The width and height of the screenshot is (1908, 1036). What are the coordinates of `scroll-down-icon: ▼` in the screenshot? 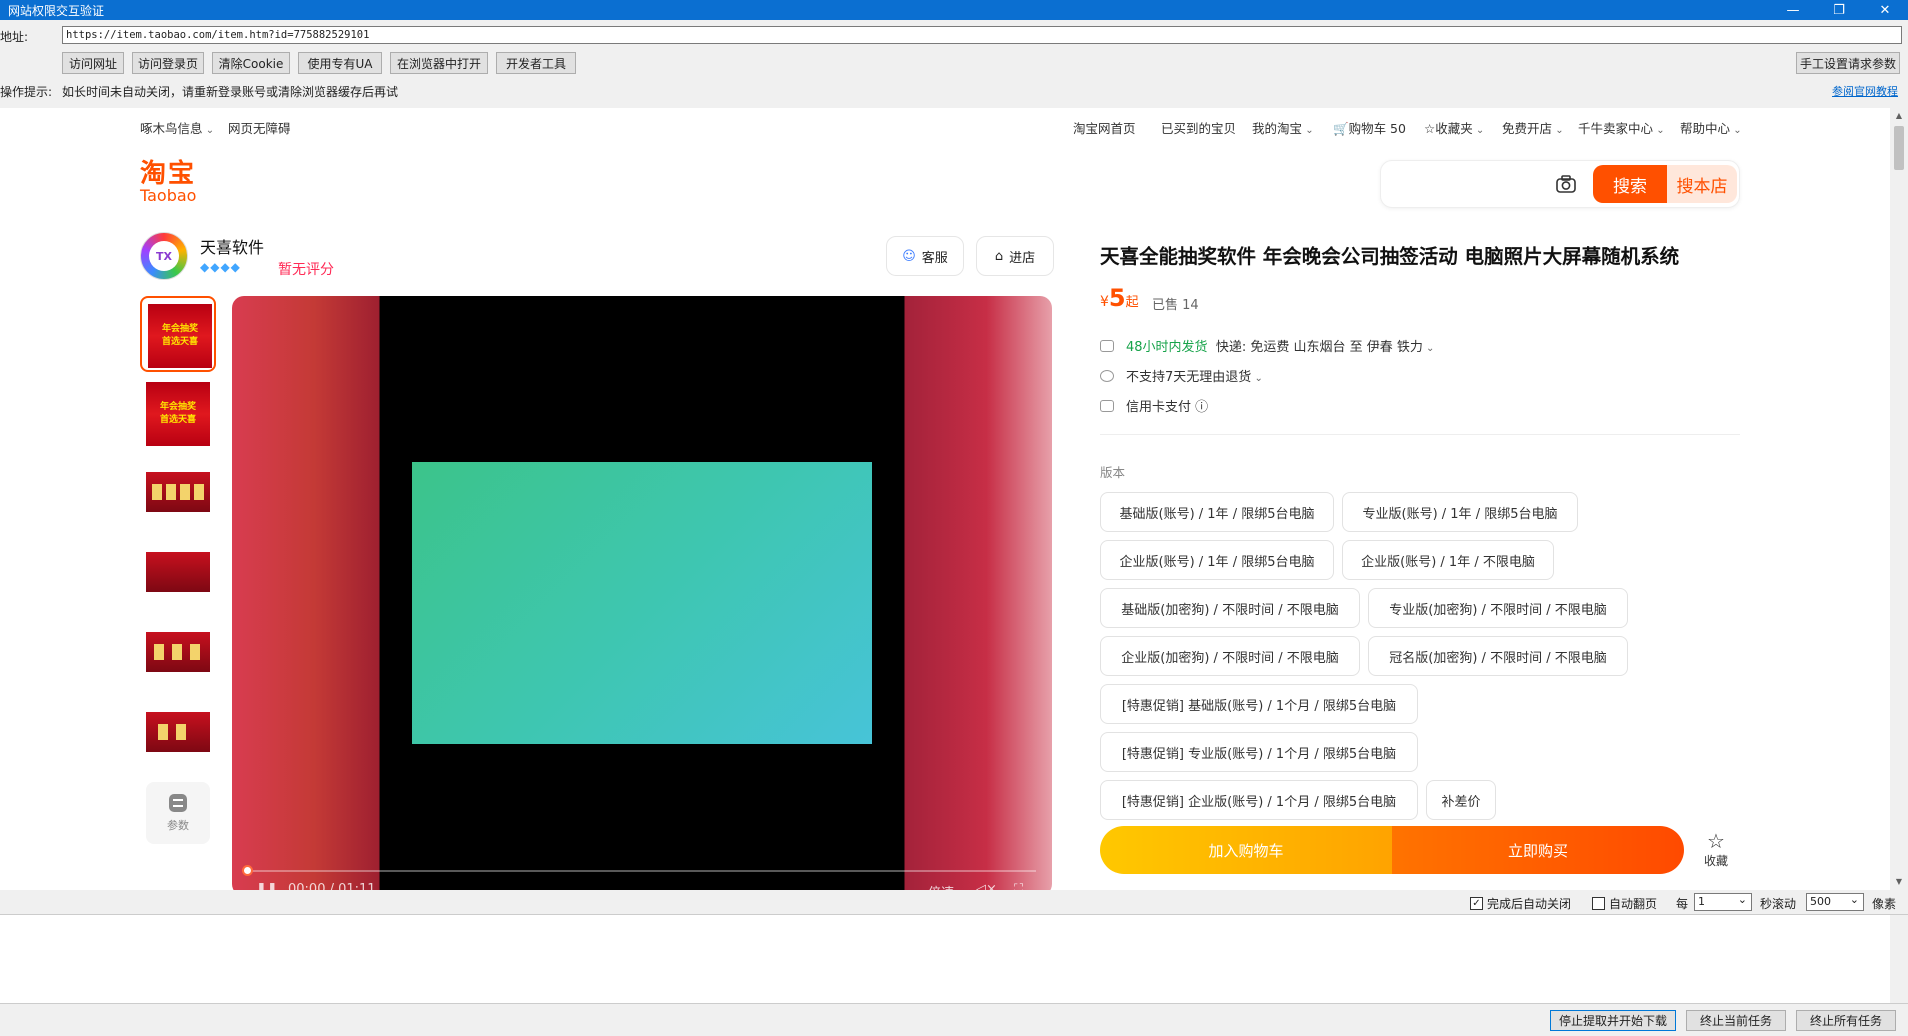 It's located at (1899, 882).